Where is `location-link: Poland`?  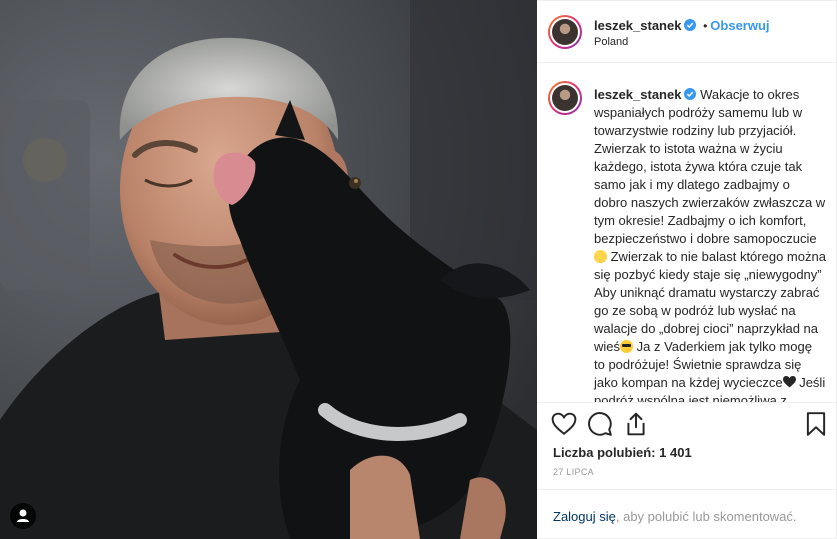 location-link: Poland is located at coordinates (611, 42).